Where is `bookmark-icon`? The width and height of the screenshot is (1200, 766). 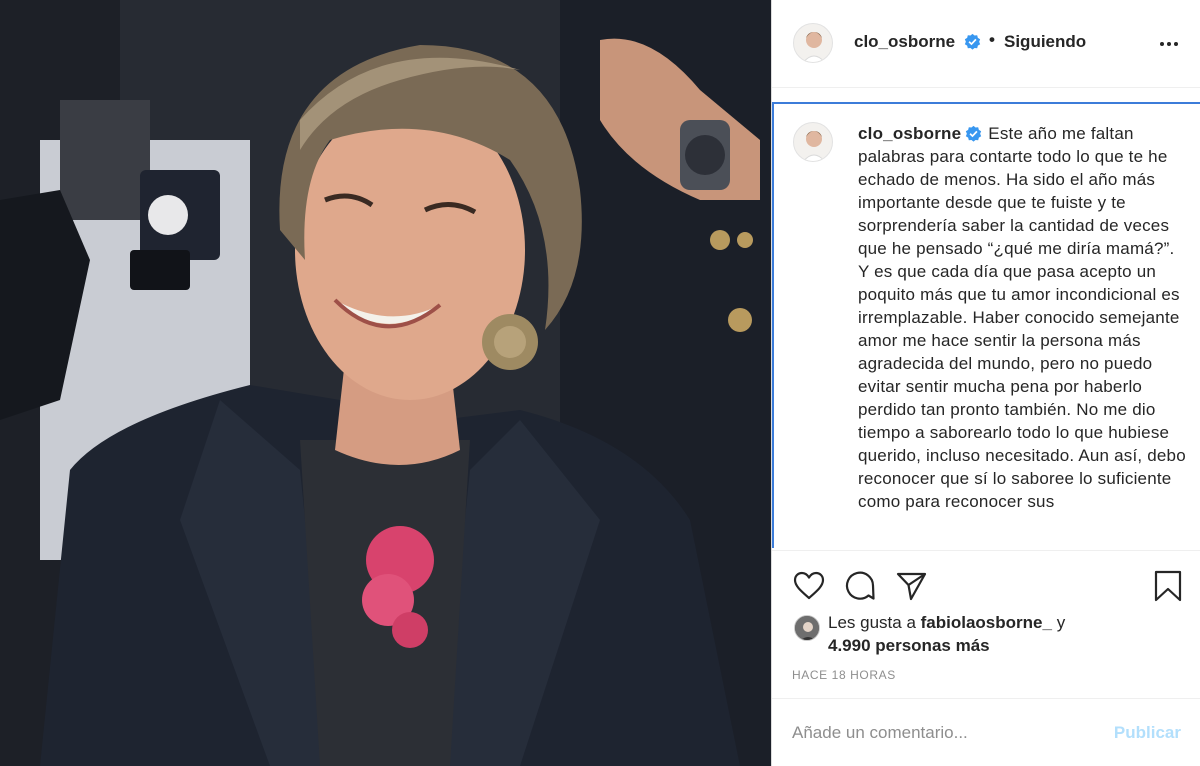
bookmark-icon is located at coordinates (1169, 586).